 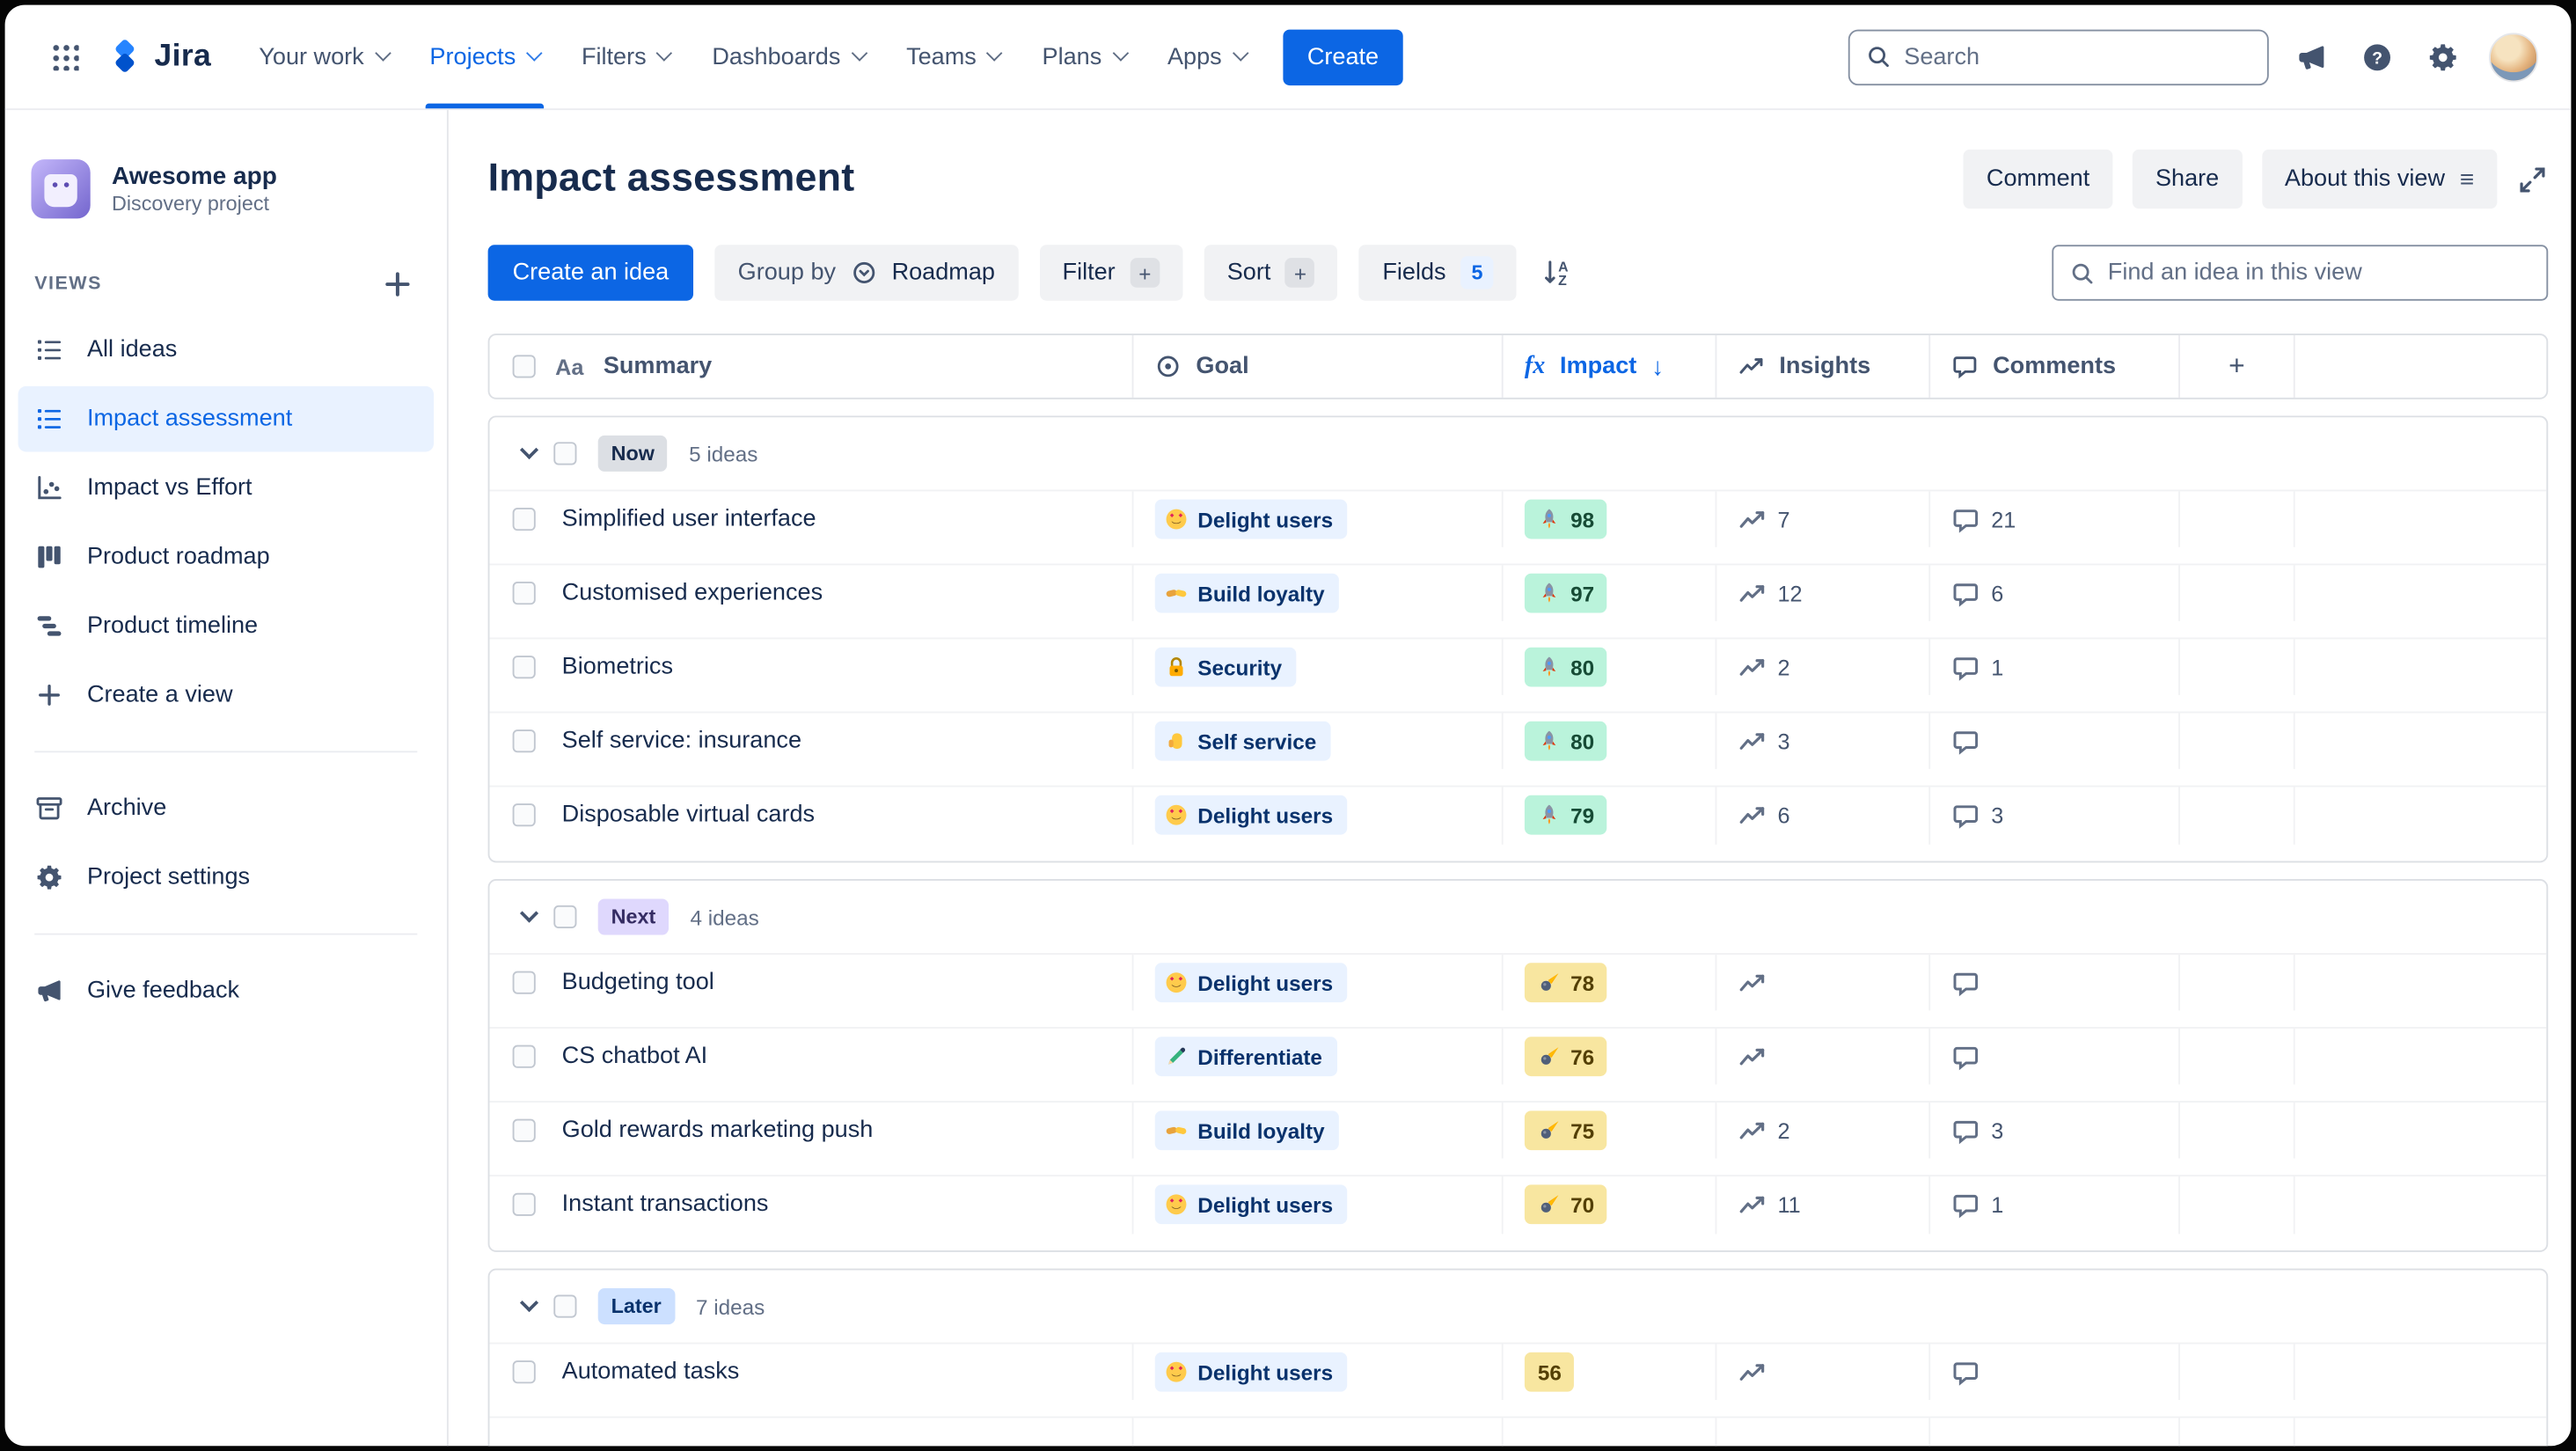 I want to click on idea-summary: Gold rewards marketing push, so click(x=718, y=1131).